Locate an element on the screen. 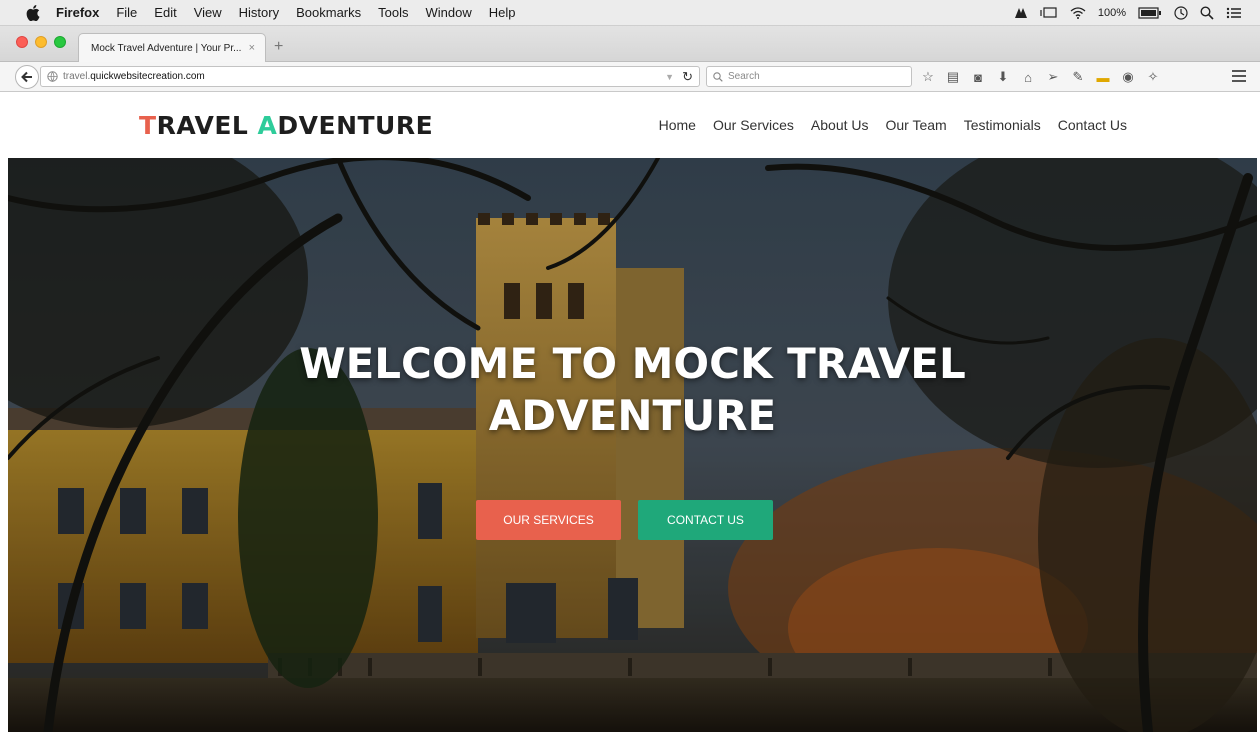 The width and height of the screenshot is (1260, 732). menu-app-firefox: Firefox is located at coordinates (77, 12).